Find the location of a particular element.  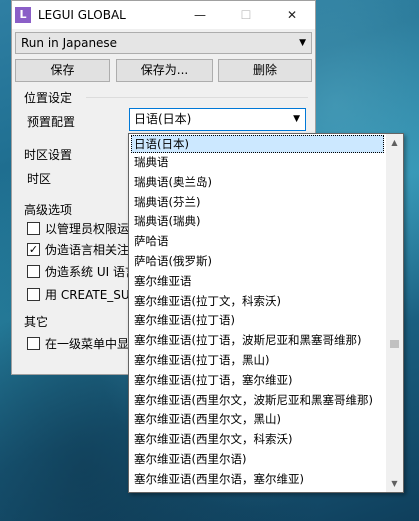

dropdown-scrollbar: ▲ ▼ is located at coordinates (394, 313).